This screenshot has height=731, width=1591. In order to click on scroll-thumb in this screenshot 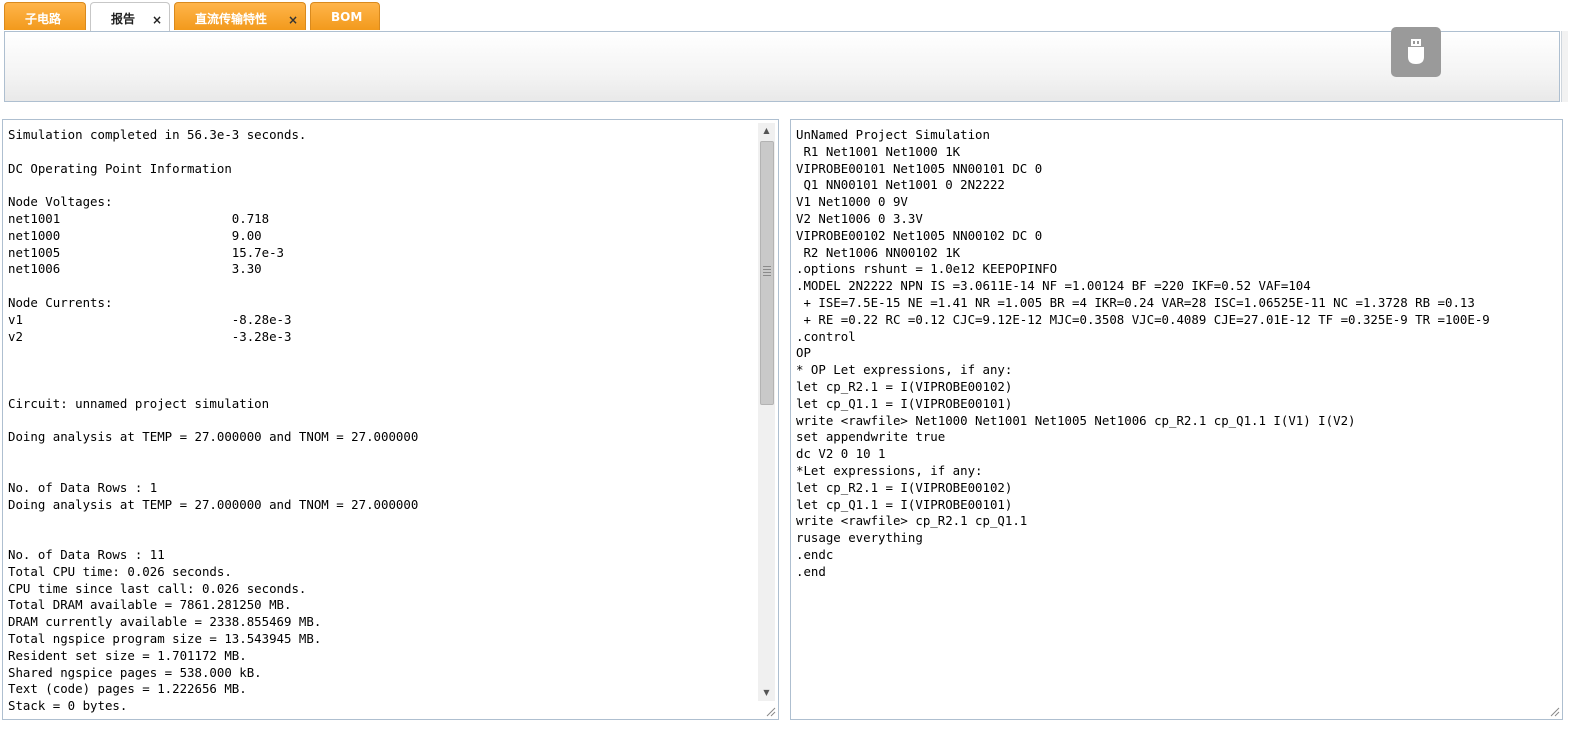, I will do `click(767, 273)`.